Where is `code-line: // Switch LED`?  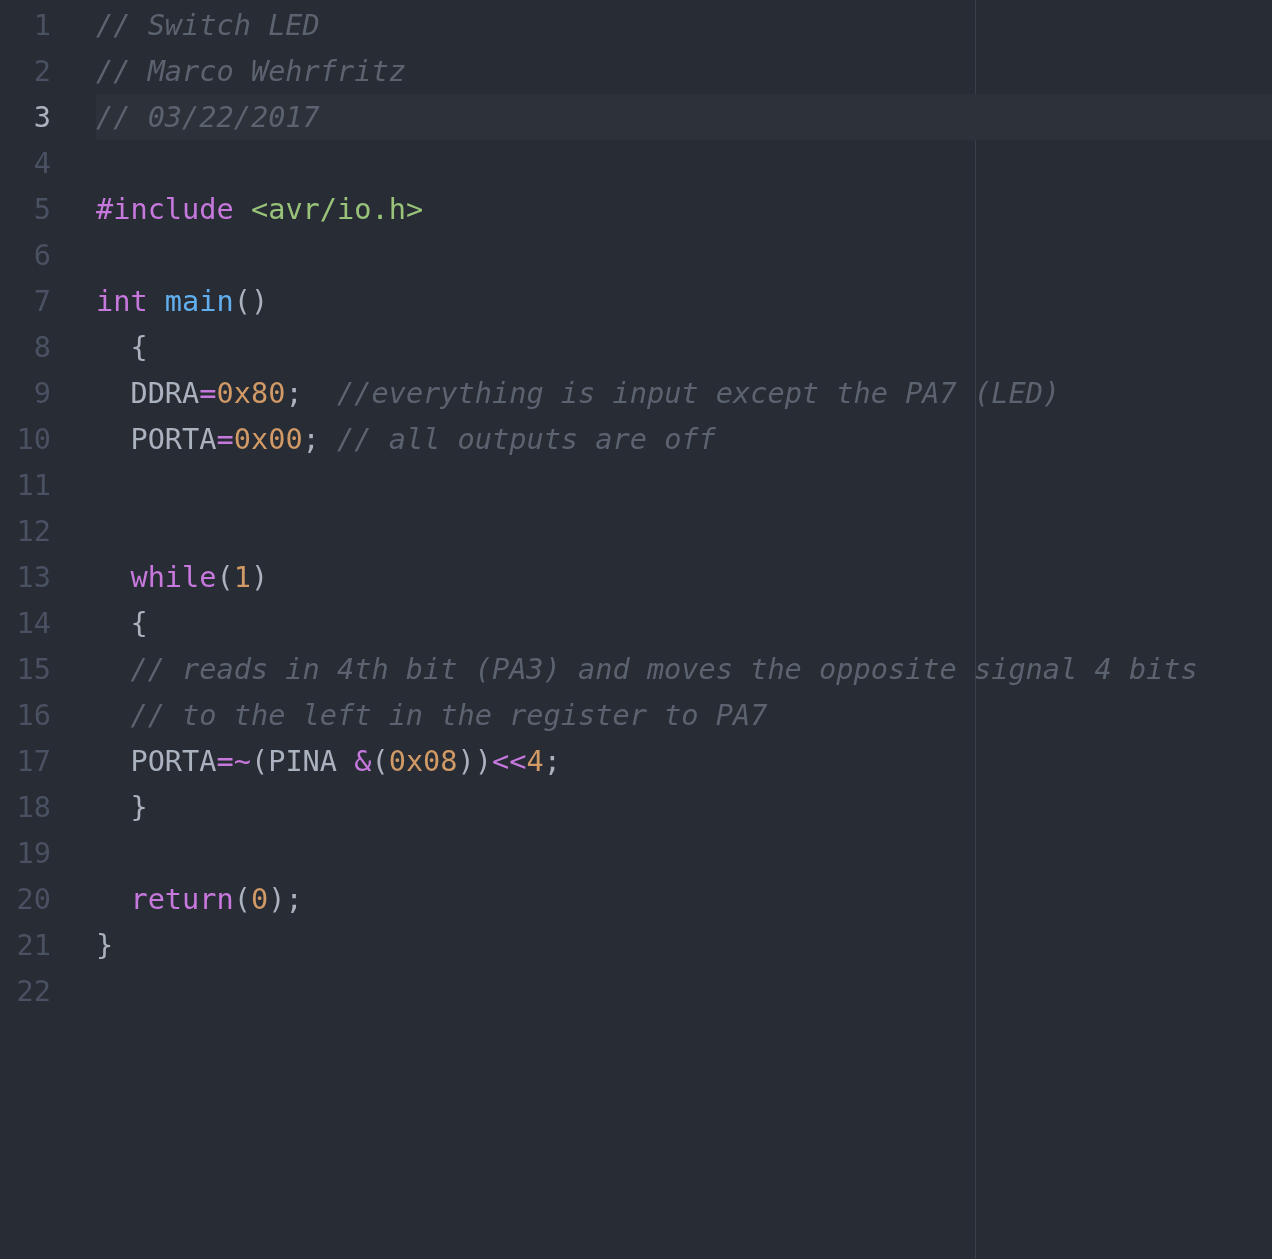 code-line: // Switch LED is located at coordinates (208, 25).